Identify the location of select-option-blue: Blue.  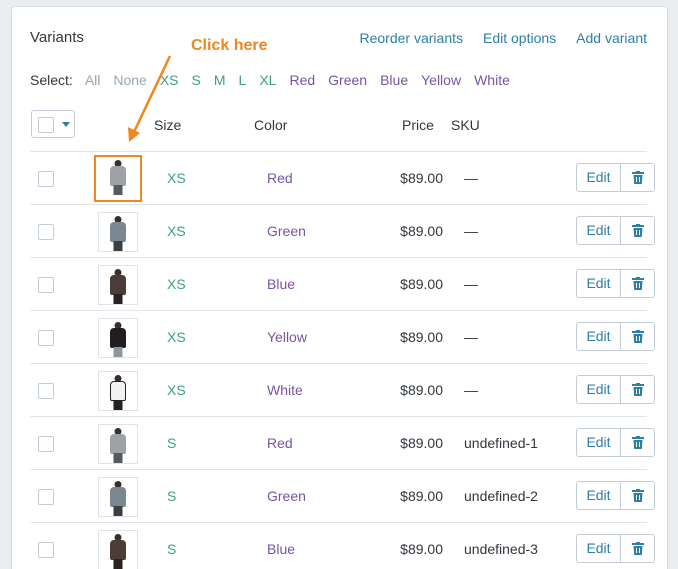
(394, 81).